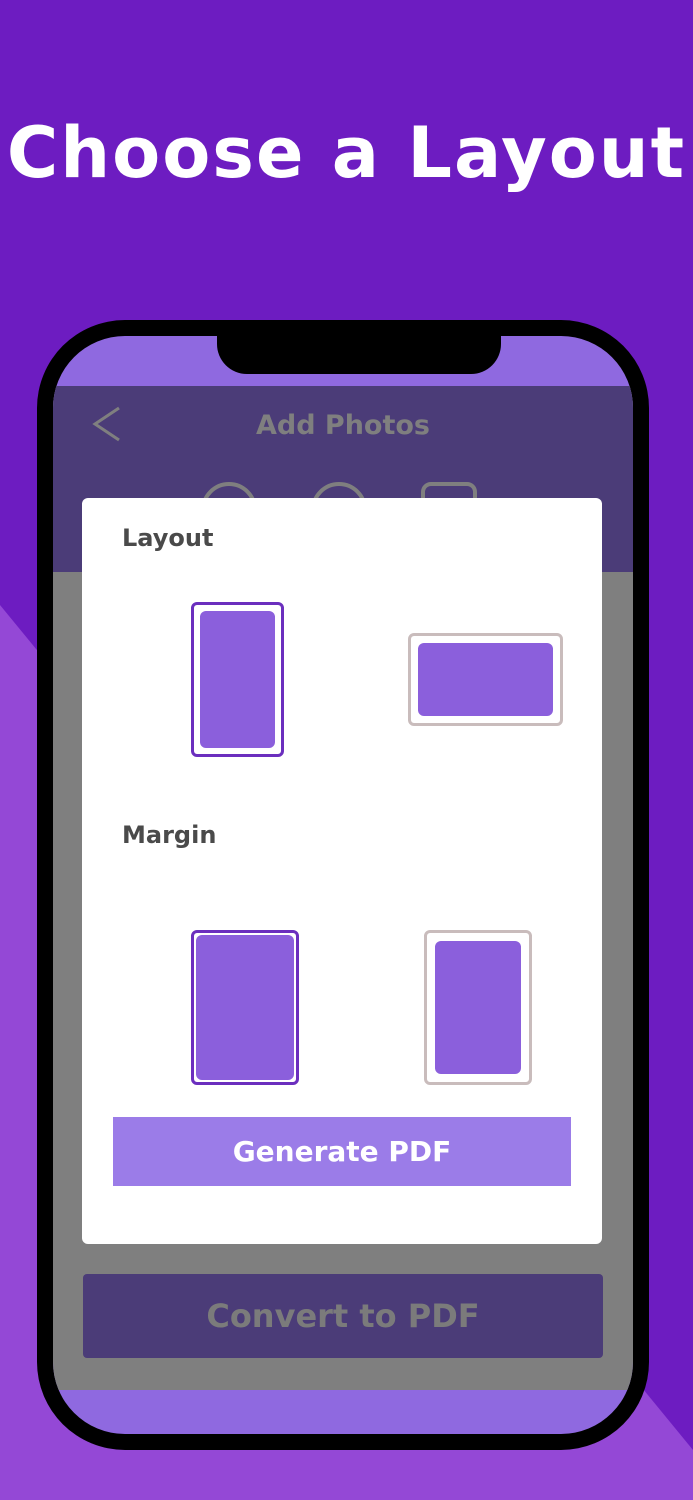 Image resolution: width=693 pixels, height=1500 pixels. I want to click on margin-section-label: Margin, so click(169, 835).